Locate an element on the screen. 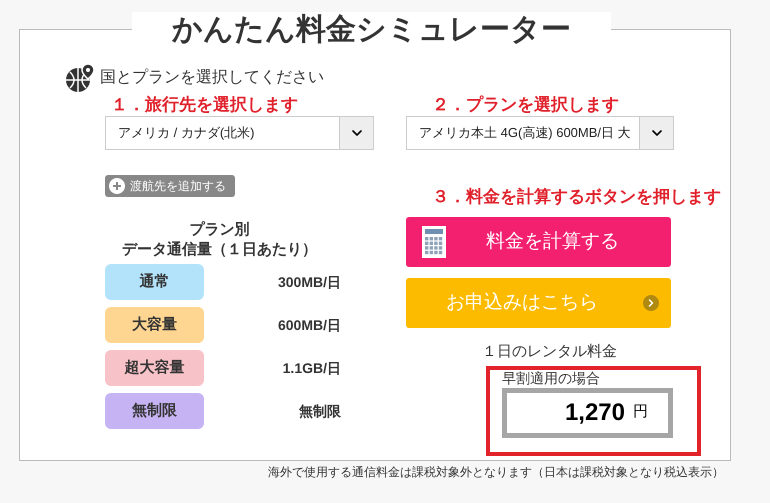  plan-tag: 超大容量 is located at coordinates (154, 368).